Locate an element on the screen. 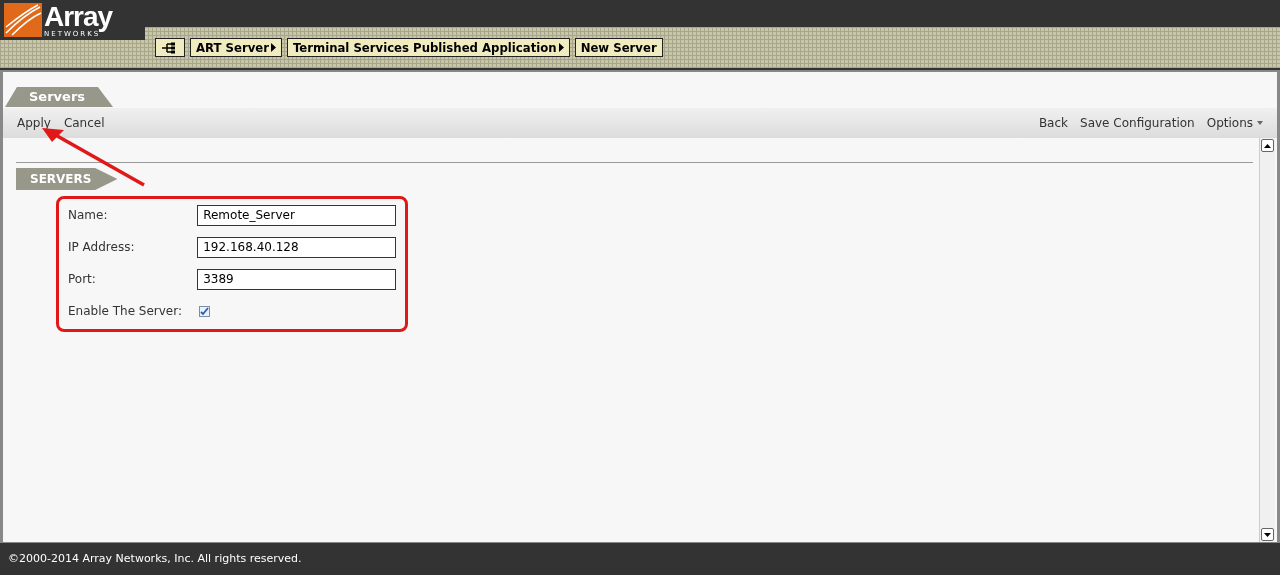 The width and height of the screenshot is (1280, 575). scroll-down-icon is located at coordinates (1267, 534).